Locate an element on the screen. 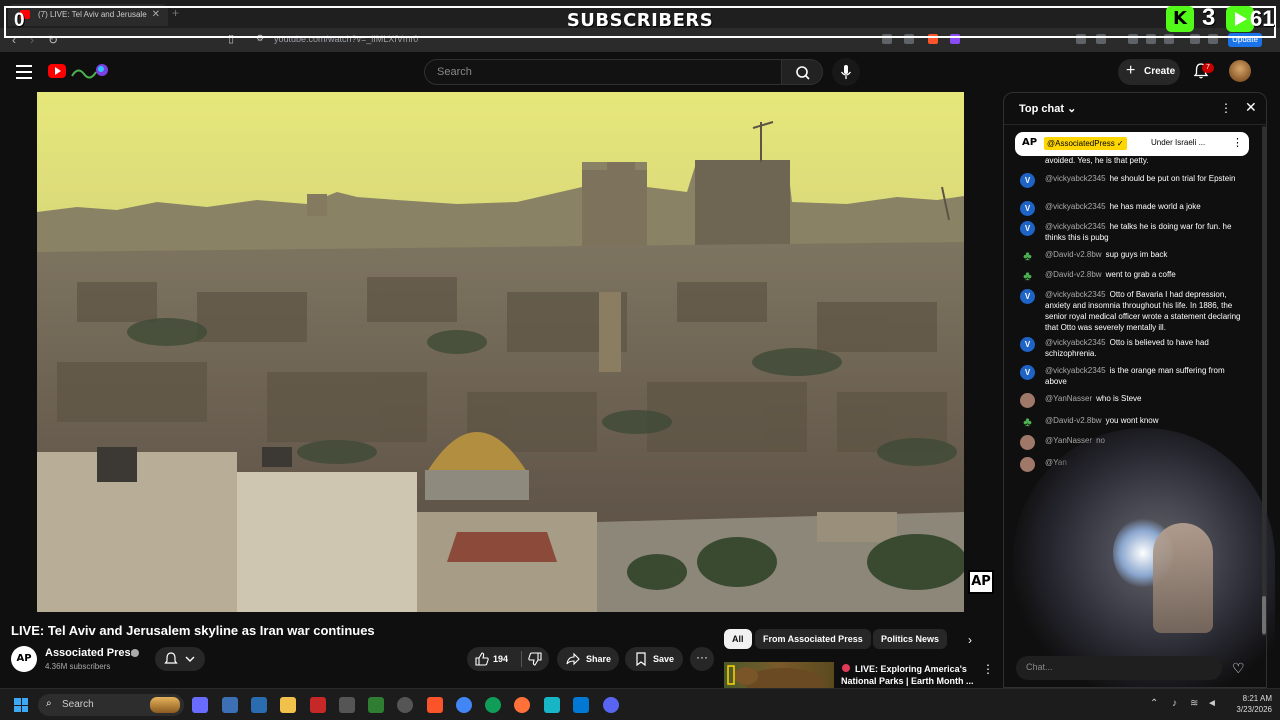 The width and height of the screenshot is (1280, 720). discord-icon is located at coordinates (611, 705).